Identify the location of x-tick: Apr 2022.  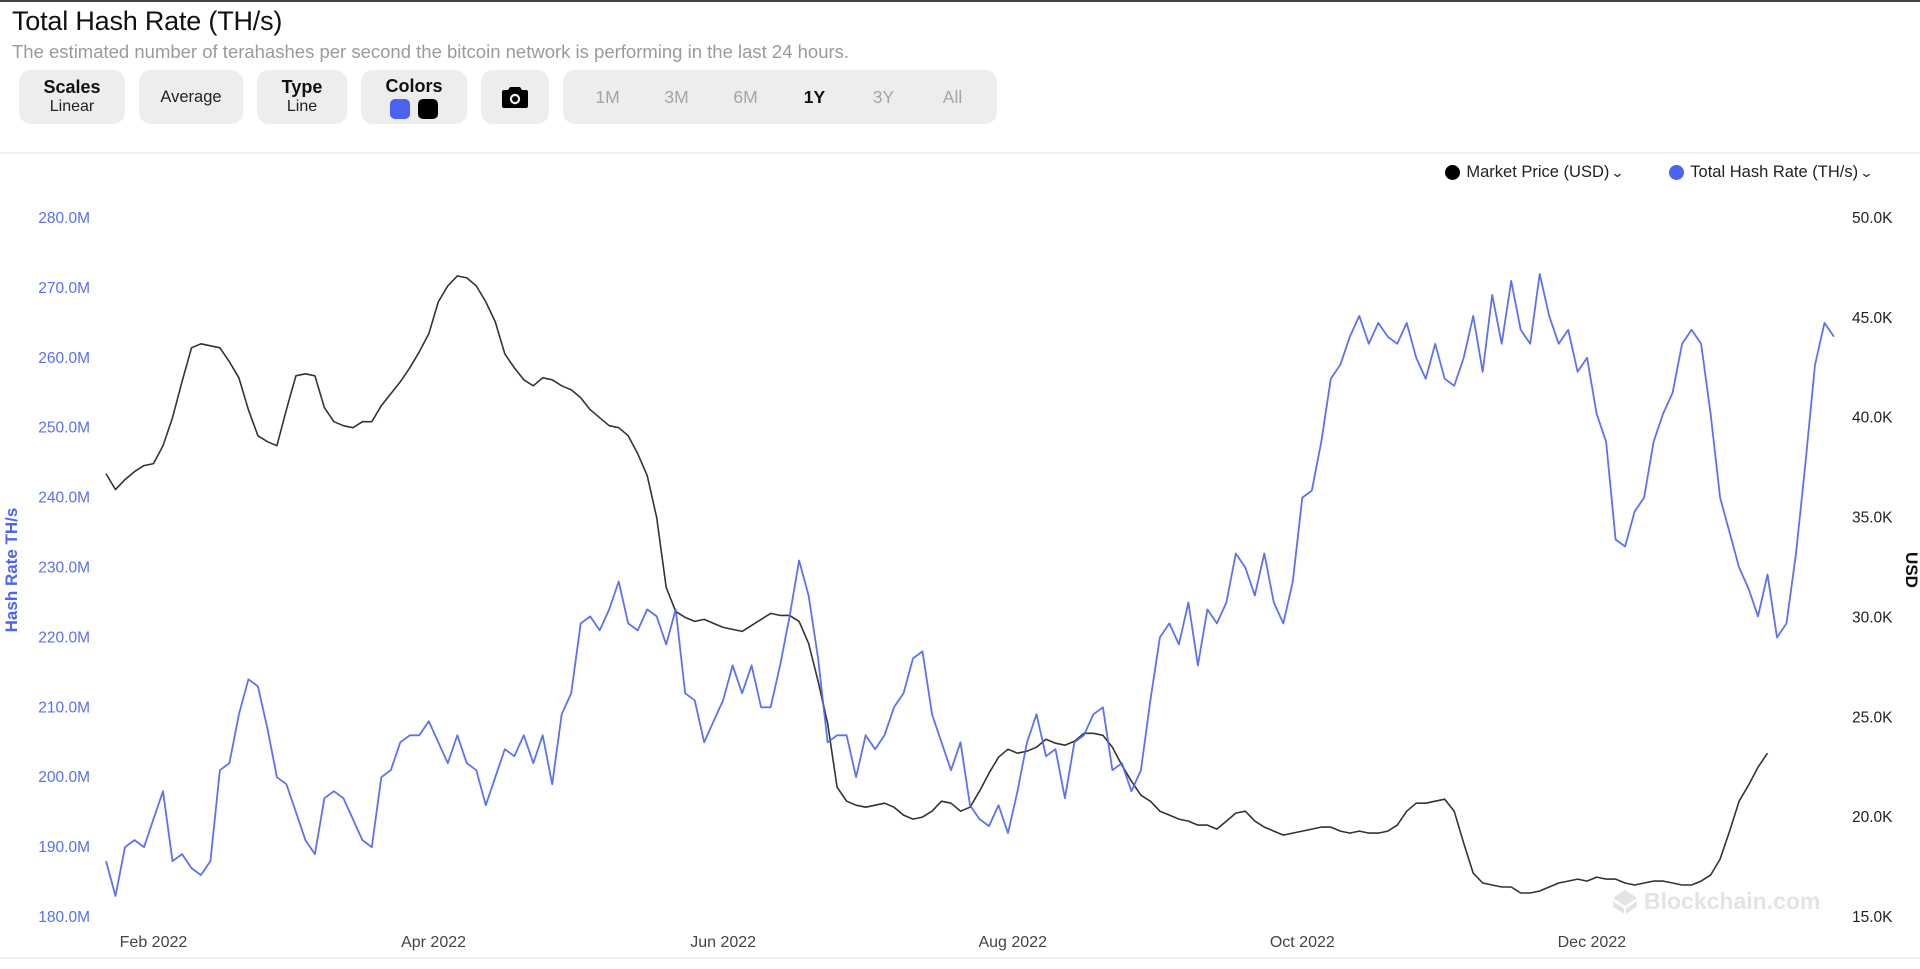
(433, 942).